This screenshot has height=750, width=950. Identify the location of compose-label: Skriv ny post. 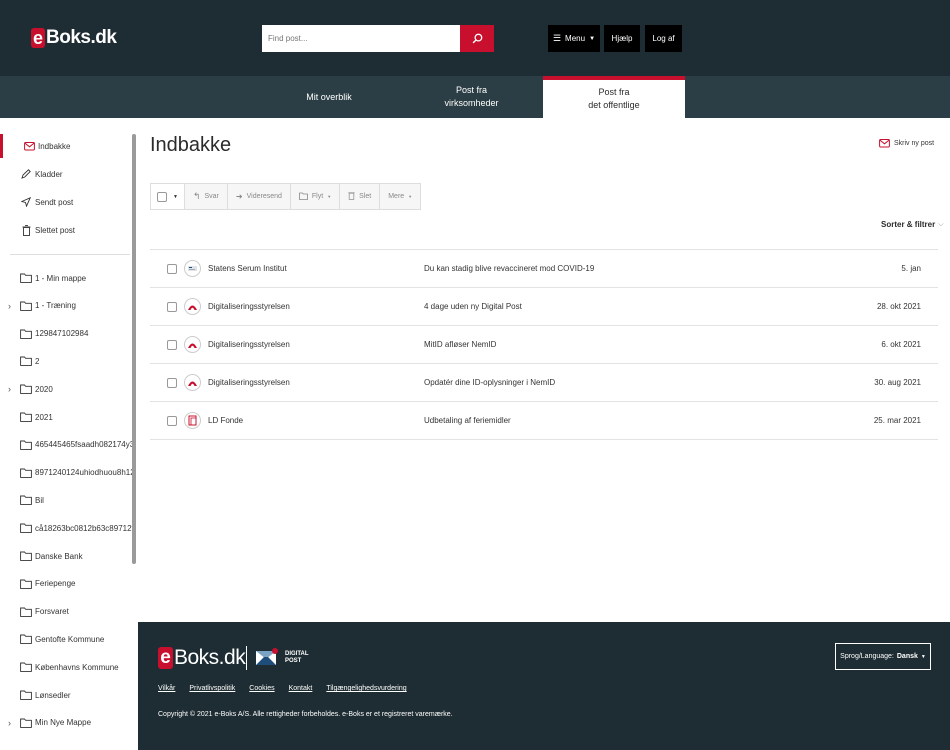
(914, 143).